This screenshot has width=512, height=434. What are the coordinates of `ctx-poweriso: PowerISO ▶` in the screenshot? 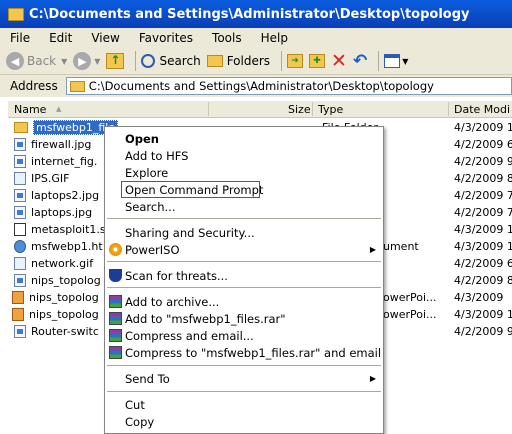 It's located at (244, 249).